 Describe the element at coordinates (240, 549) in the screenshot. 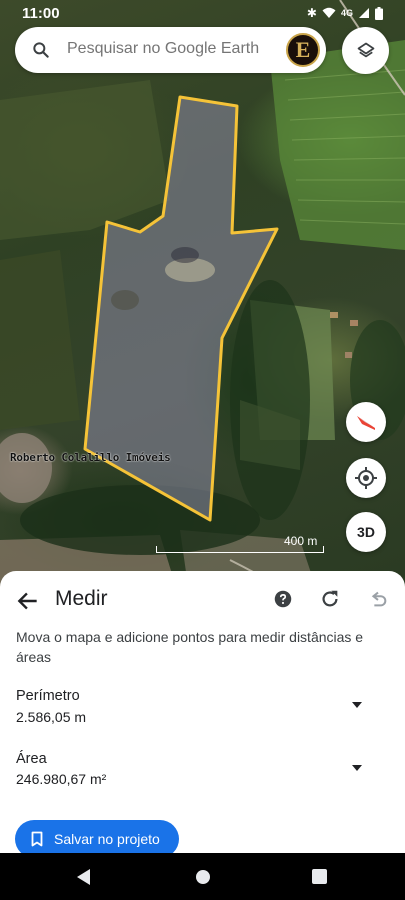

I see `scale-bar` at that location.